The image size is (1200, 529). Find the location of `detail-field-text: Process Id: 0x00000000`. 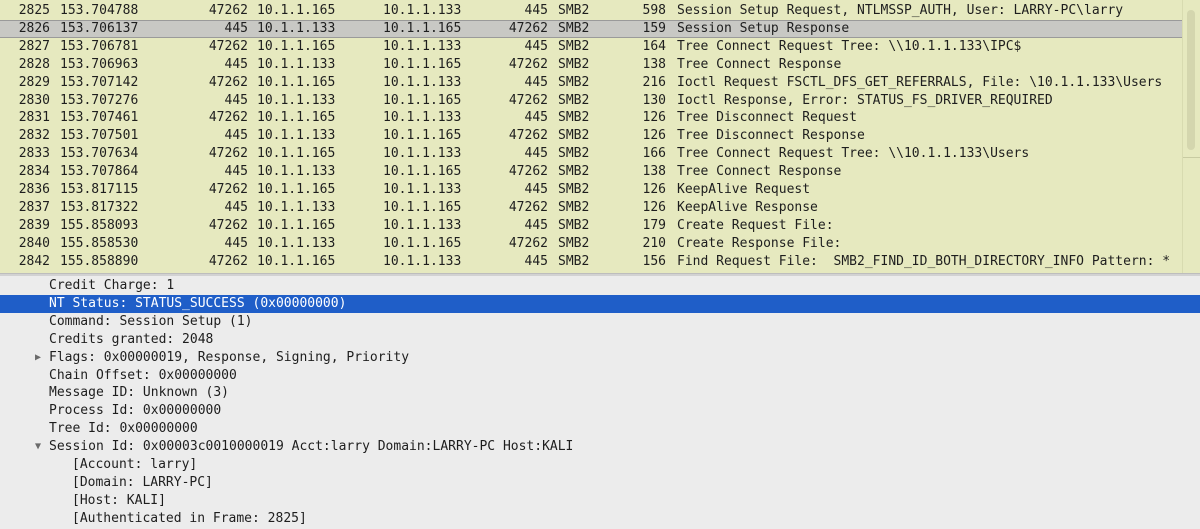

detail-field-text: Process Id: 0x00000000 is located at coordinates (135, 411).